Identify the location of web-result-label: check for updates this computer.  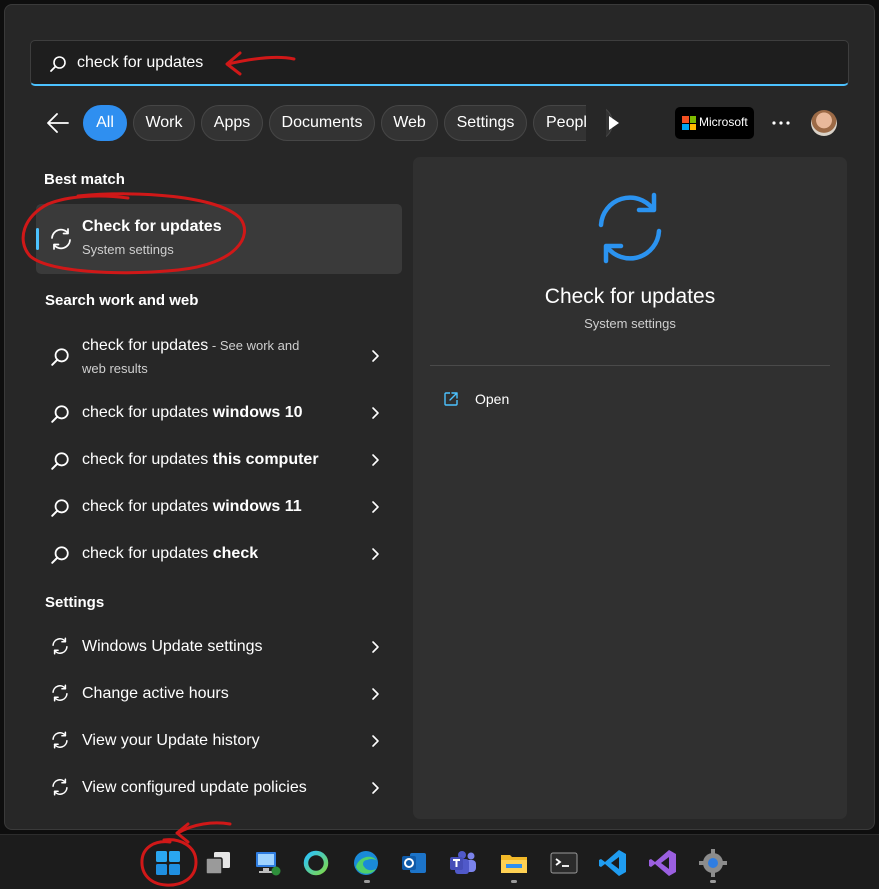
(200, 460).